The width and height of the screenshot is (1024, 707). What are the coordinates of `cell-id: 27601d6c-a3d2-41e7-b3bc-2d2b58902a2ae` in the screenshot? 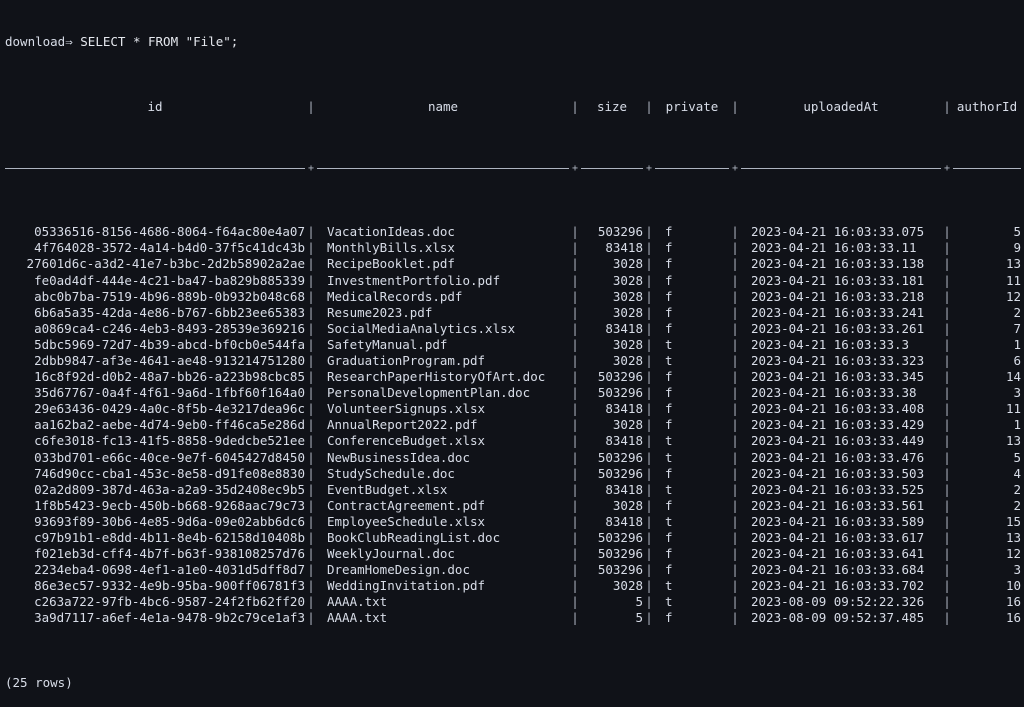 It's located at (165, 264).